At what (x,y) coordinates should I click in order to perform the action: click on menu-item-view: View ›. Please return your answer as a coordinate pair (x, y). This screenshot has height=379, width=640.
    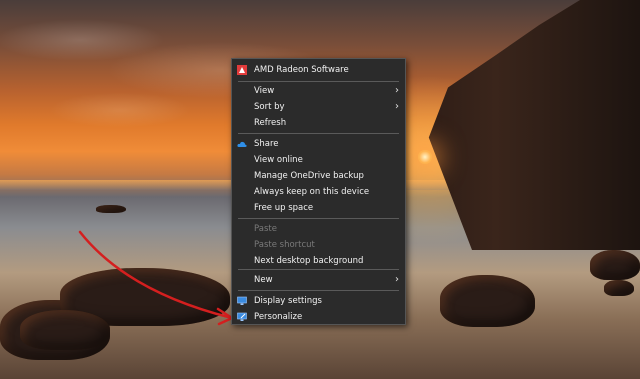
    Looking at the image, I should click on (318, 91).